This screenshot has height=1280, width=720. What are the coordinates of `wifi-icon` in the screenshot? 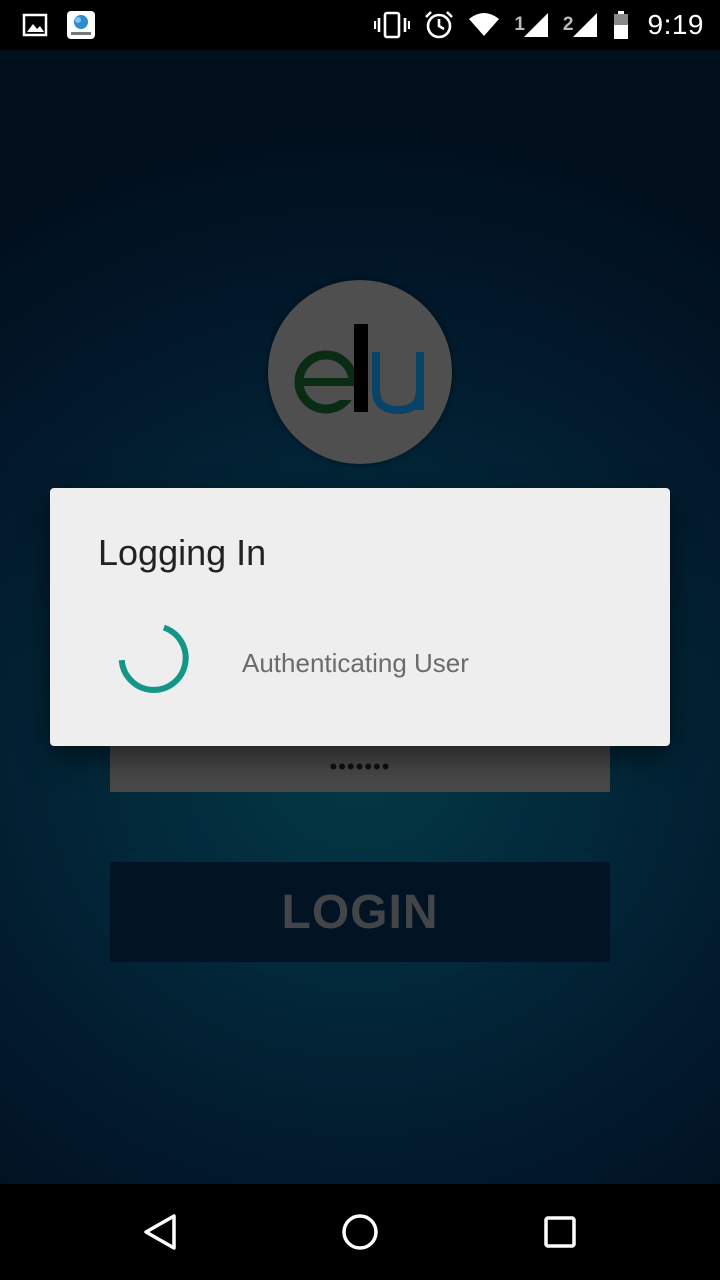 It's located at (484, 25).